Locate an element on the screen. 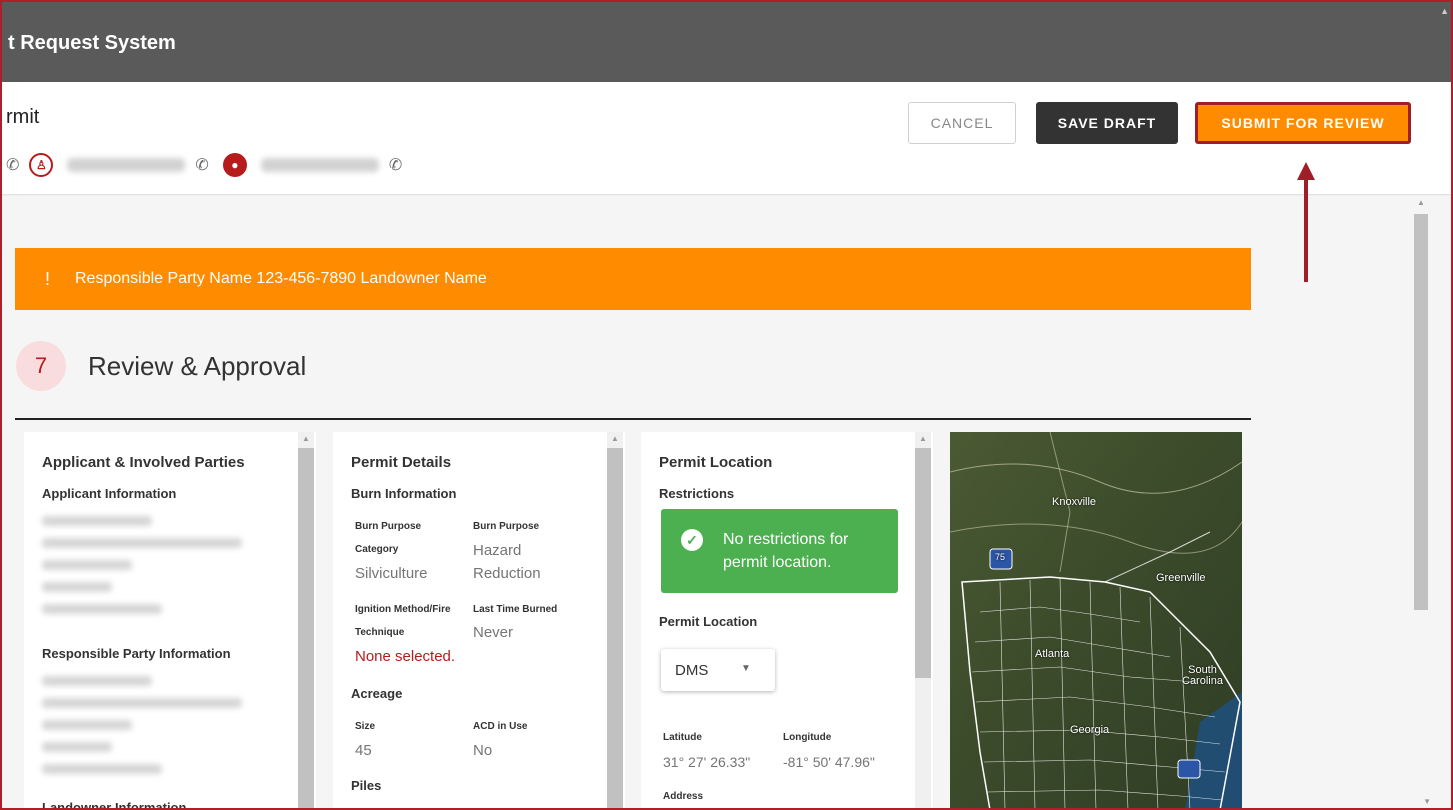  map-graphic is located at coordinates (1096, 621).